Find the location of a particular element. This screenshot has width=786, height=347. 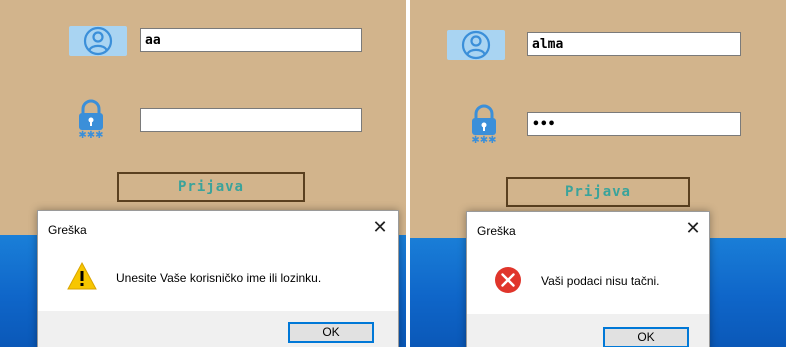

error-dialog: Greška ✕ Vaši podaci nisu tačni. OK is located at coordinates (588, 279).